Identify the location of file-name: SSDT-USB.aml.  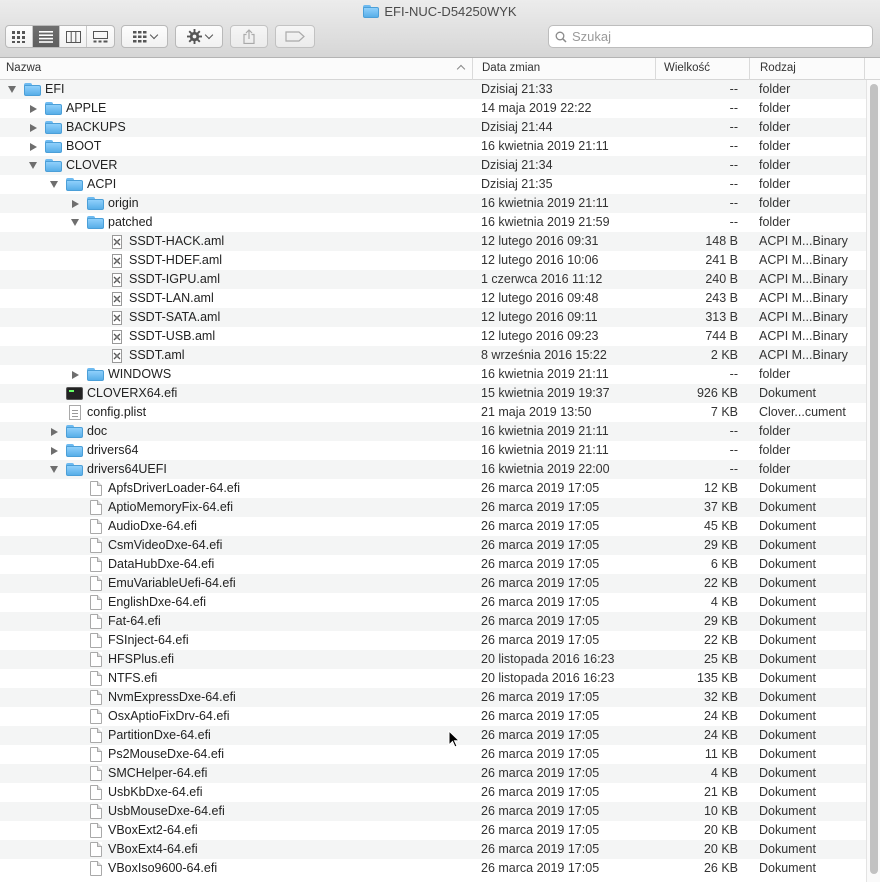
(172, 336).